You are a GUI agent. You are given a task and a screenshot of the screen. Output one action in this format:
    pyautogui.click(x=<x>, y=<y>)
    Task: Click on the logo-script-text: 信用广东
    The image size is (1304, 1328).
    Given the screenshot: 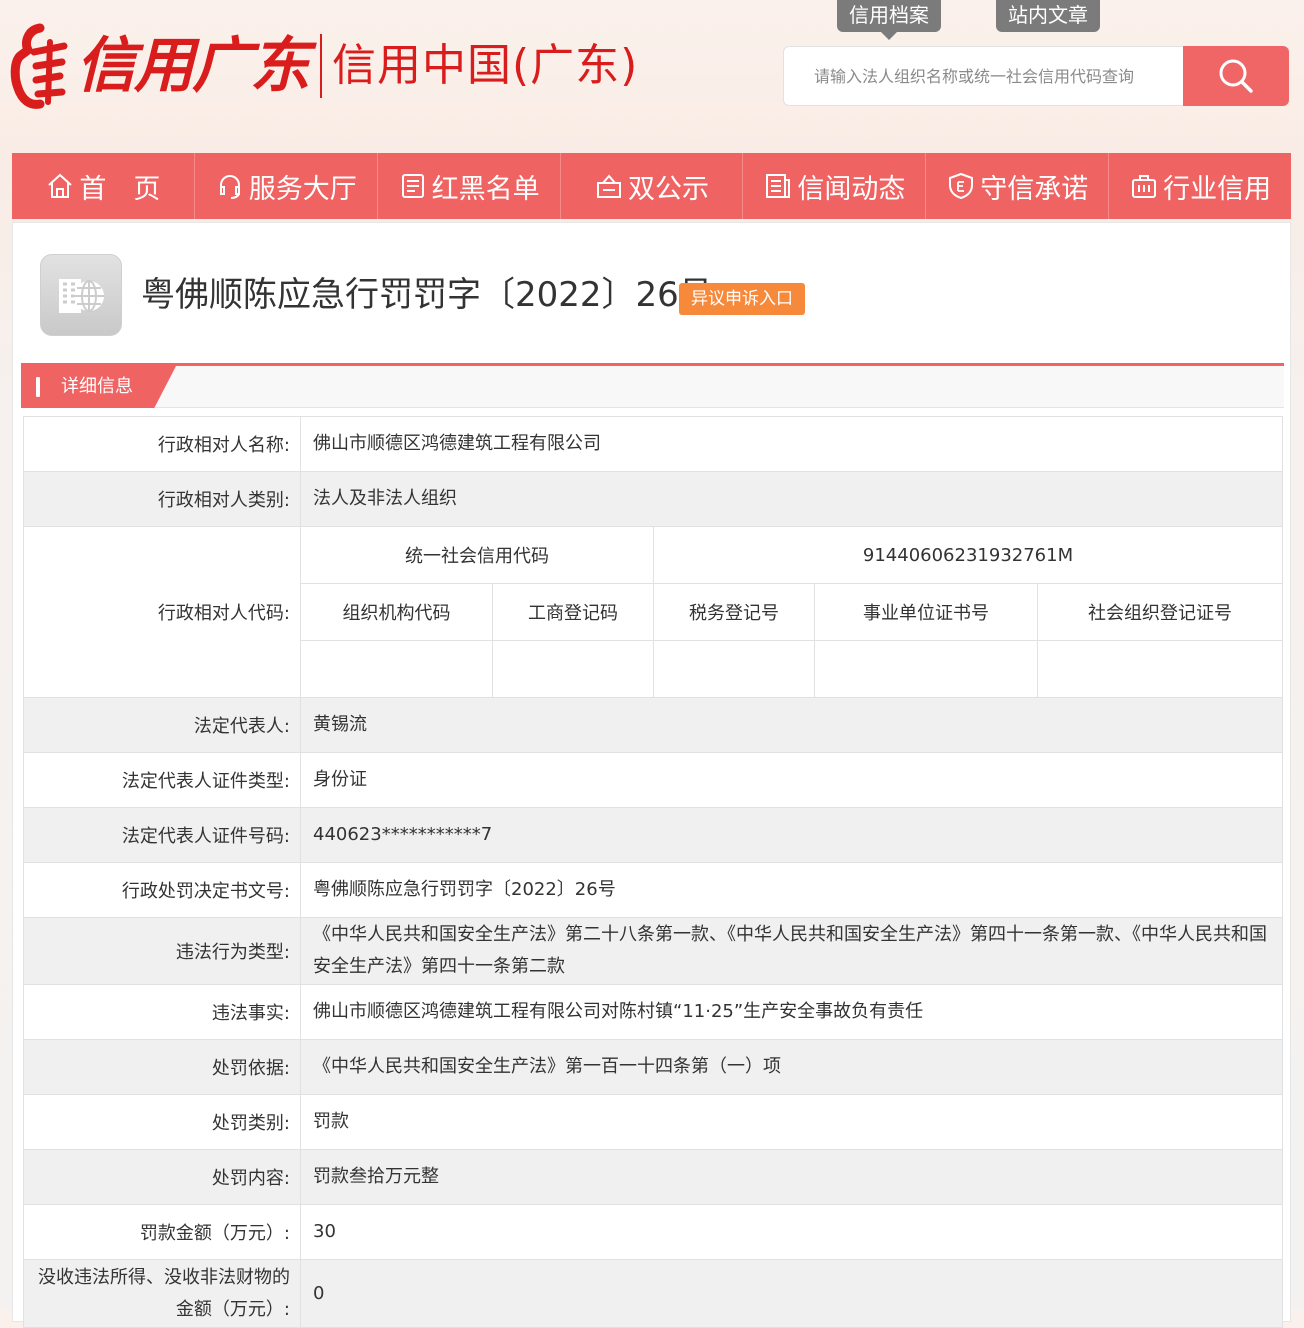 What is the action you would take?
    pyautogui.click(x=193, y=65)
    